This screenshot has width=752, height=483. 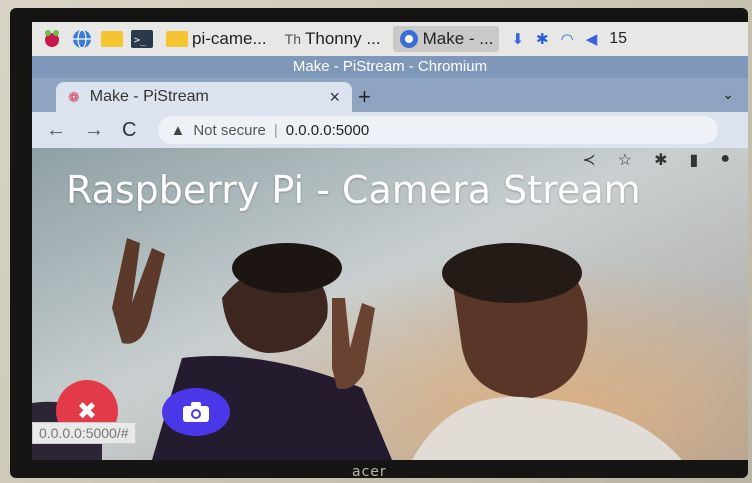 What do you see at coordinates (588, 160) in the screenshot?
I see `share-icon: ≺` at bounding box center [588, 160].